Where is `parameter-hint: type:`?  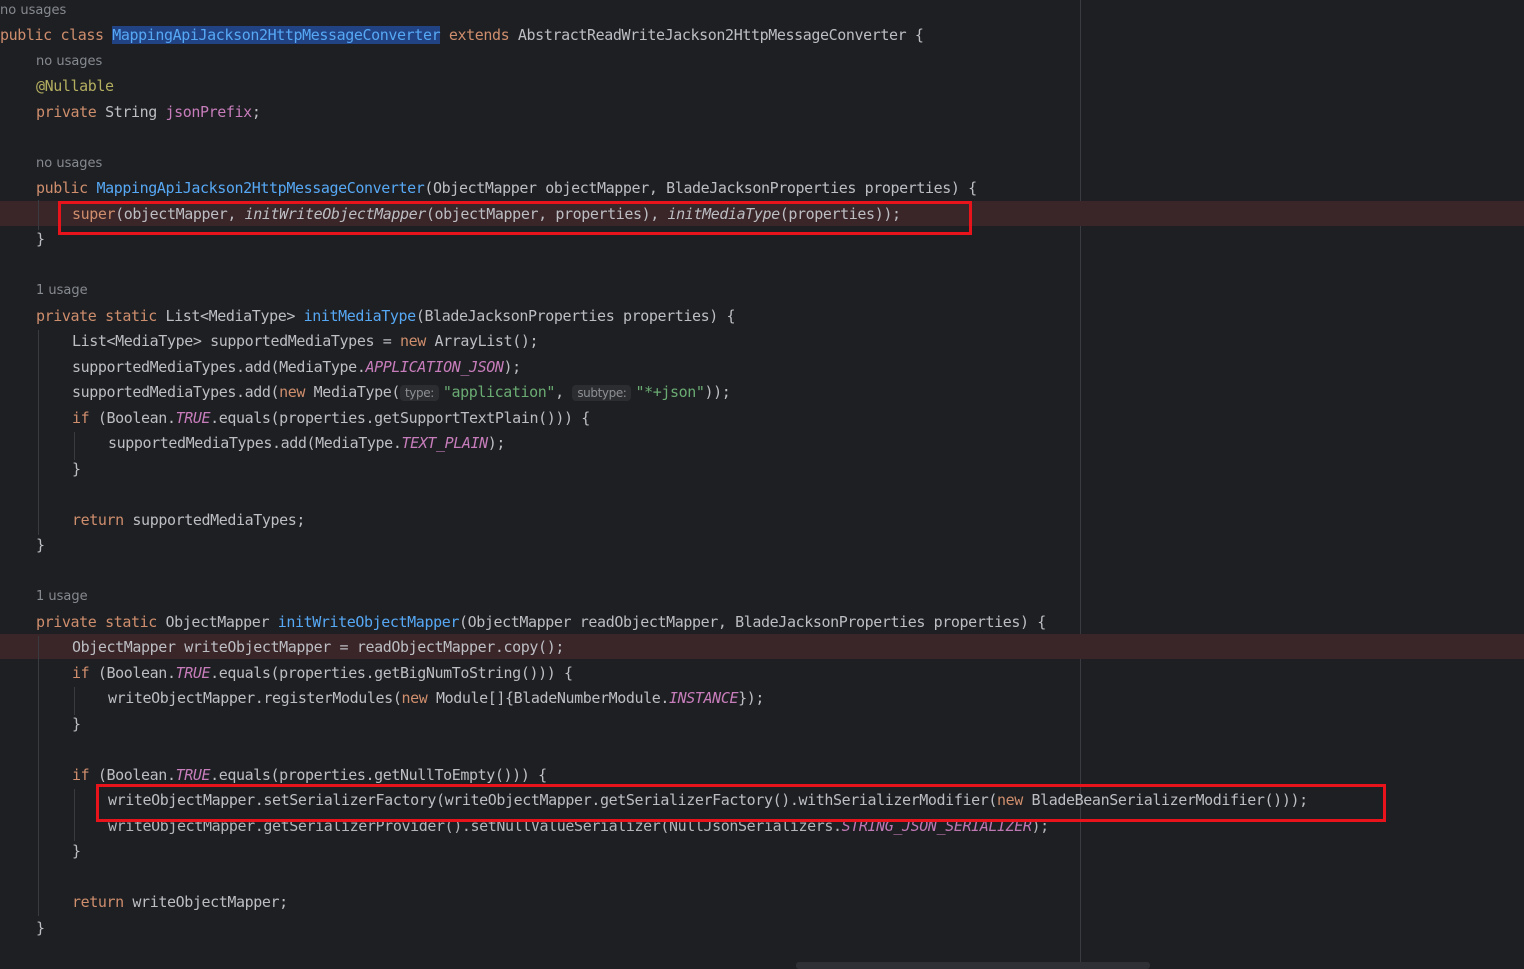 parameter-hint: type: is located at coordinates (419, 393).